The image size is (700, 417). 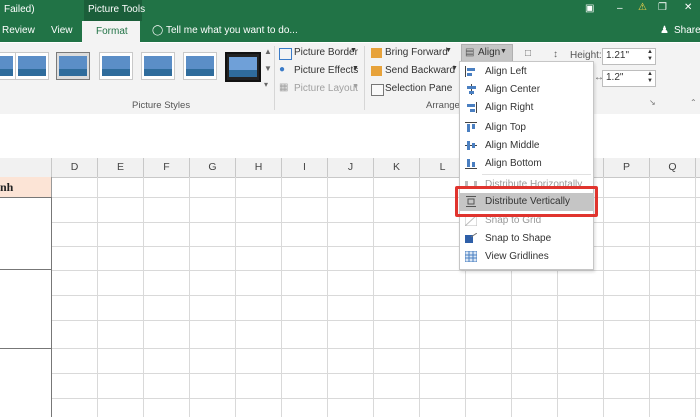 What do you see at coordinates (526, 128) in the screenshot?
I see `menu-item-align-top: Align Top` at bounding box center [526, 128].